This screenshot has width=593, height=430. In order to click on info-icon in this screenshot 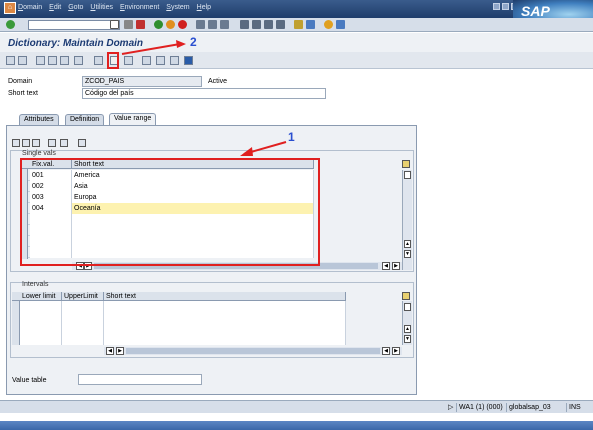, I will do `click(188, 60)`.